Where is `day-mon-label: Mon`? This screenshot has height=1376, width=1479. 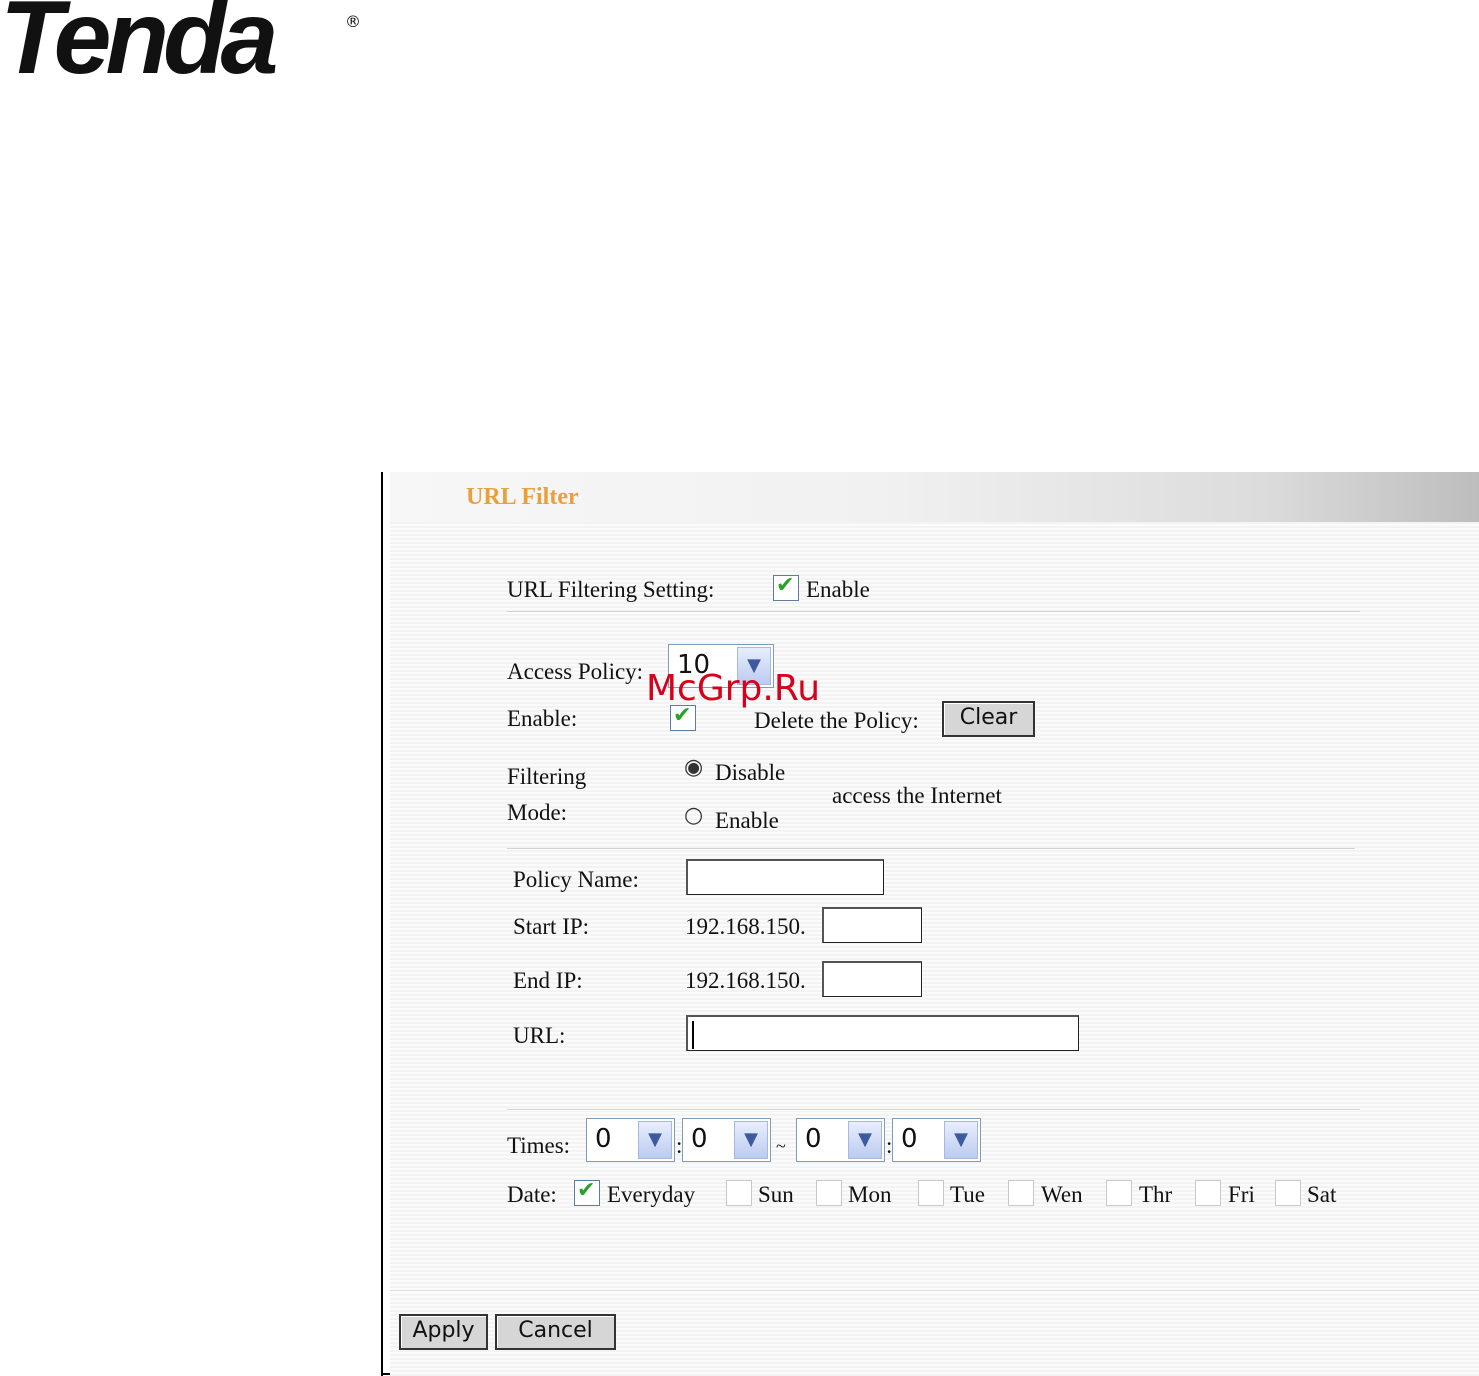 day-mon-label: Mon is located at coordinates (870, 1194).